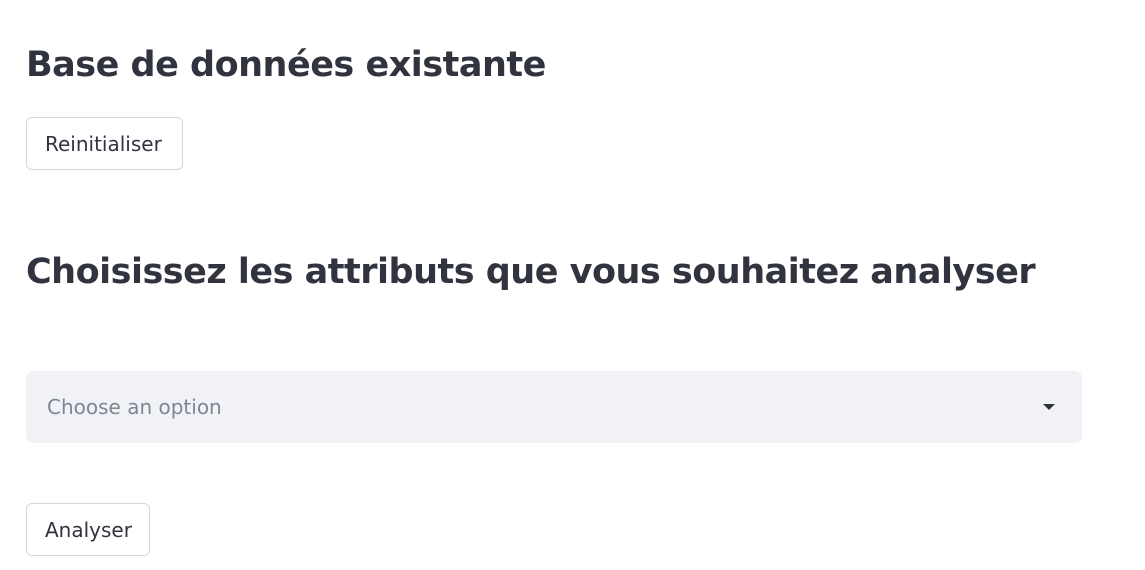  Describe the element at coordinates (88, 529) in the screenshot. I see `analyse-button: Analyser` at that location.